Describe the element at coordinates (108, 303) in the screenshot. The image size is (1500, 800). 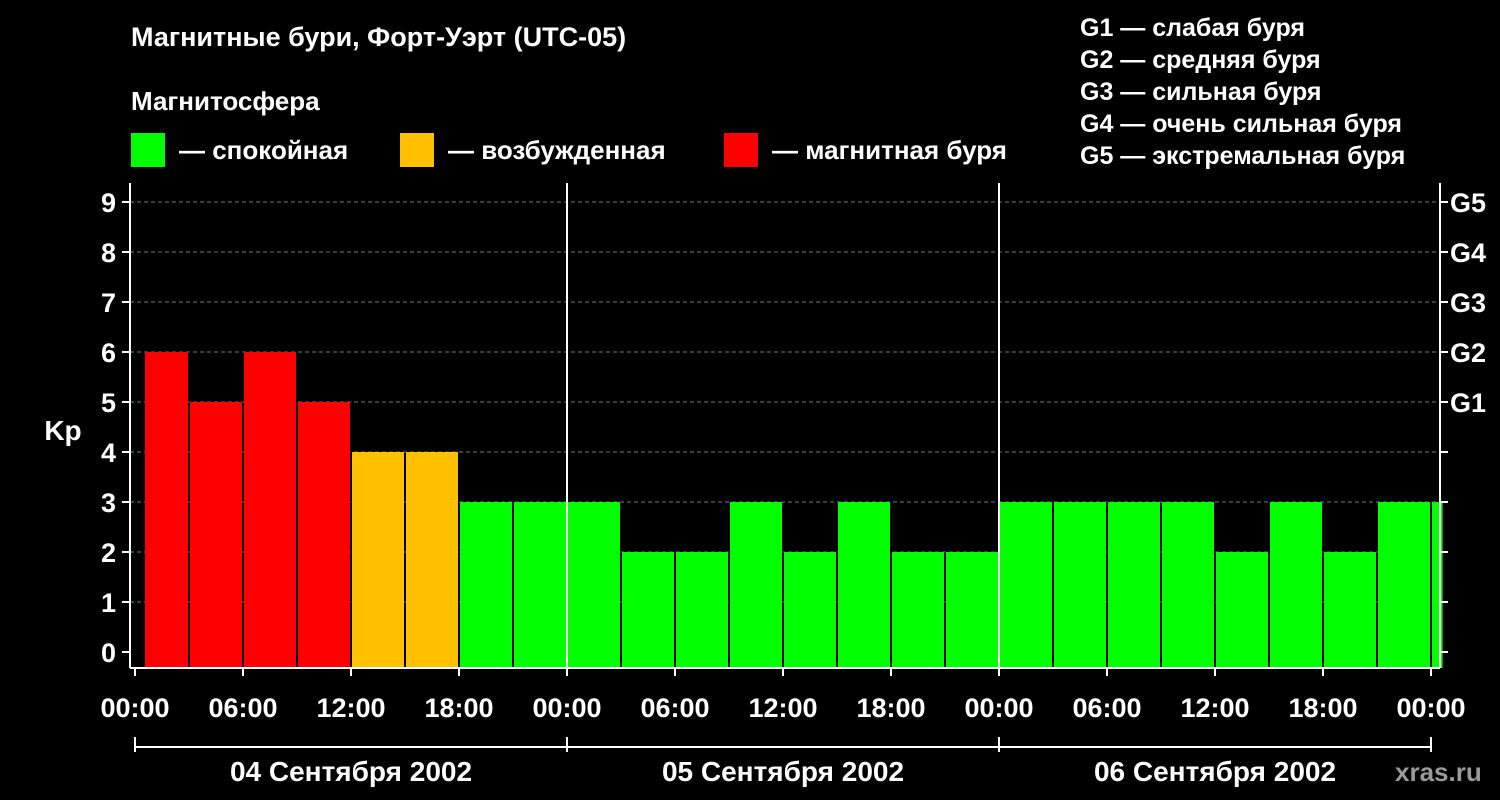
I see `y-tick-label: 7` at that location.